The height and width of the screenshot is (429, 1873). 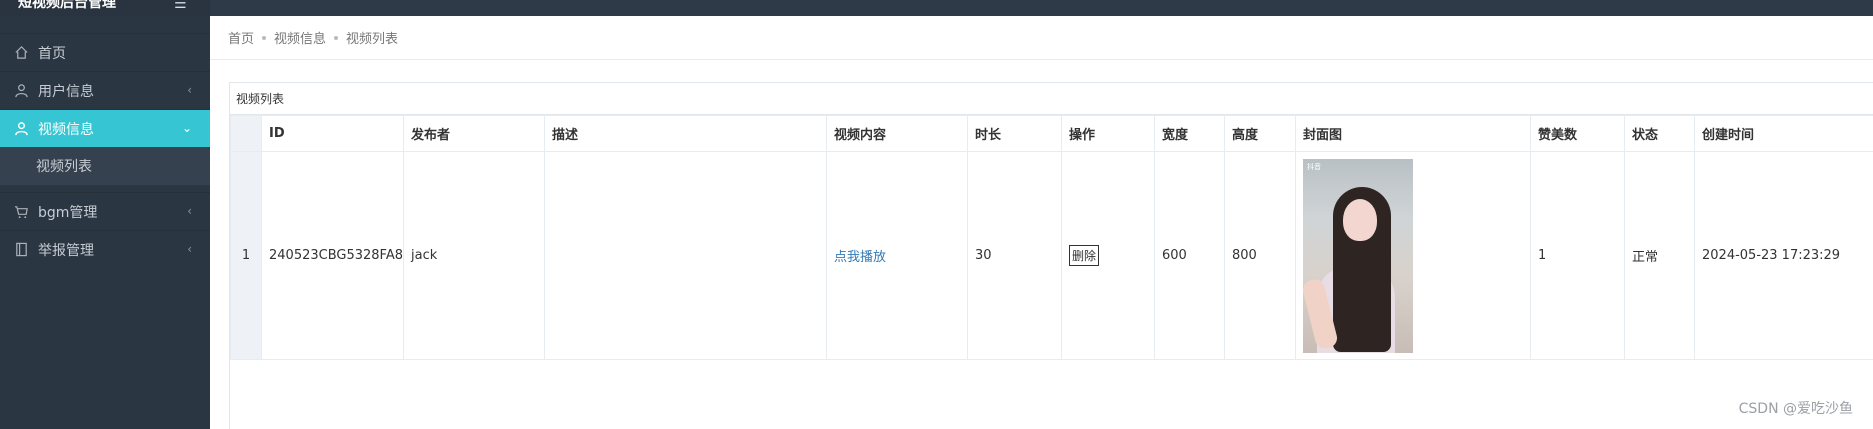 I want to click on column-header: 发布者, so click(x=474, y=133).